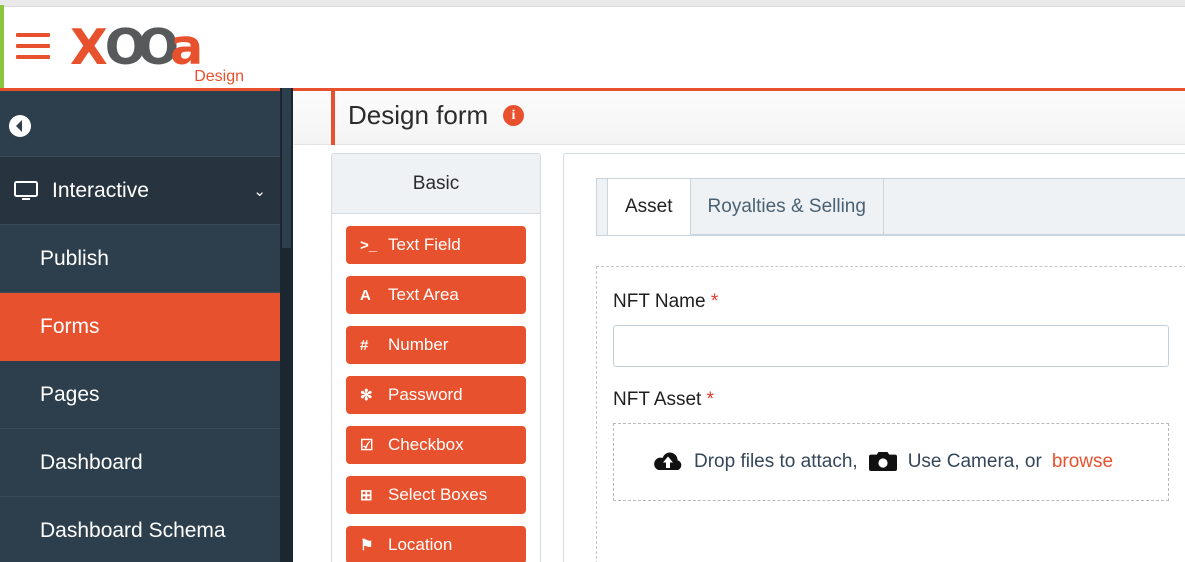  I want to click on window-top-strip, so click(592, 3).